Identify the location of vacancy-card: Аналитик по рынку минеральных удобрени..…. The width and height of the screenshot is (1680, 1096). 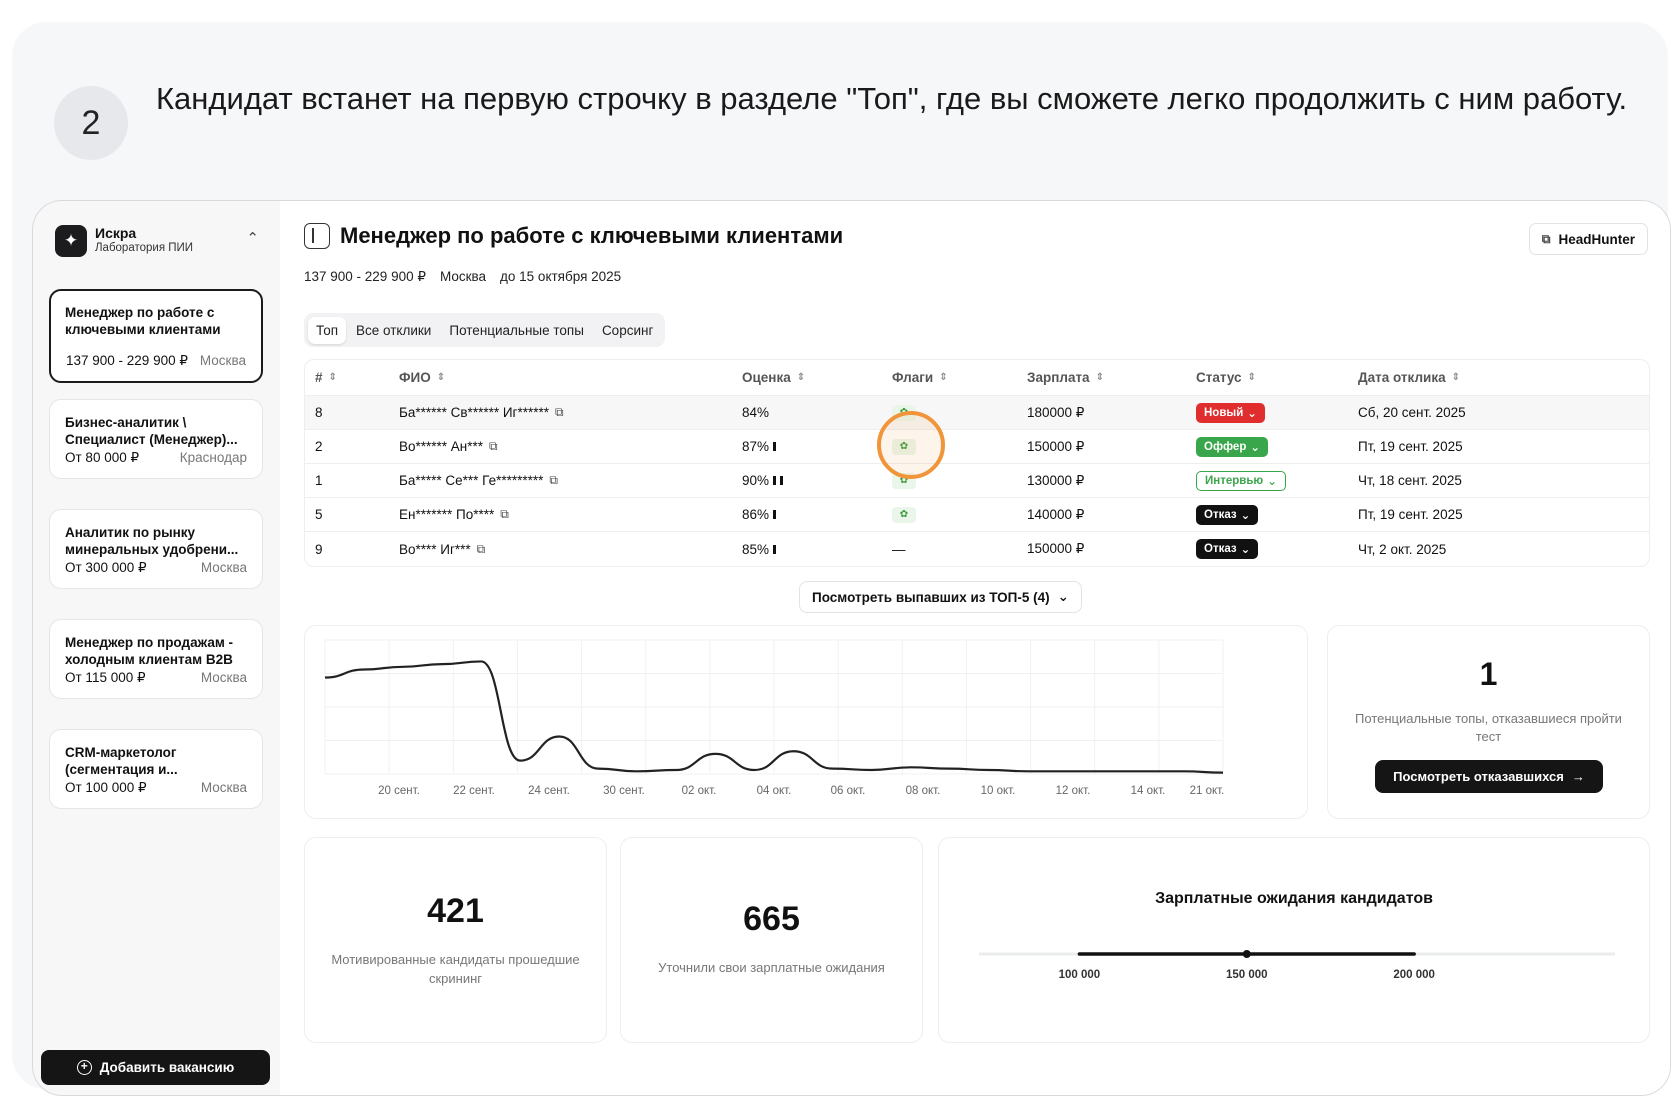
(156, 549).